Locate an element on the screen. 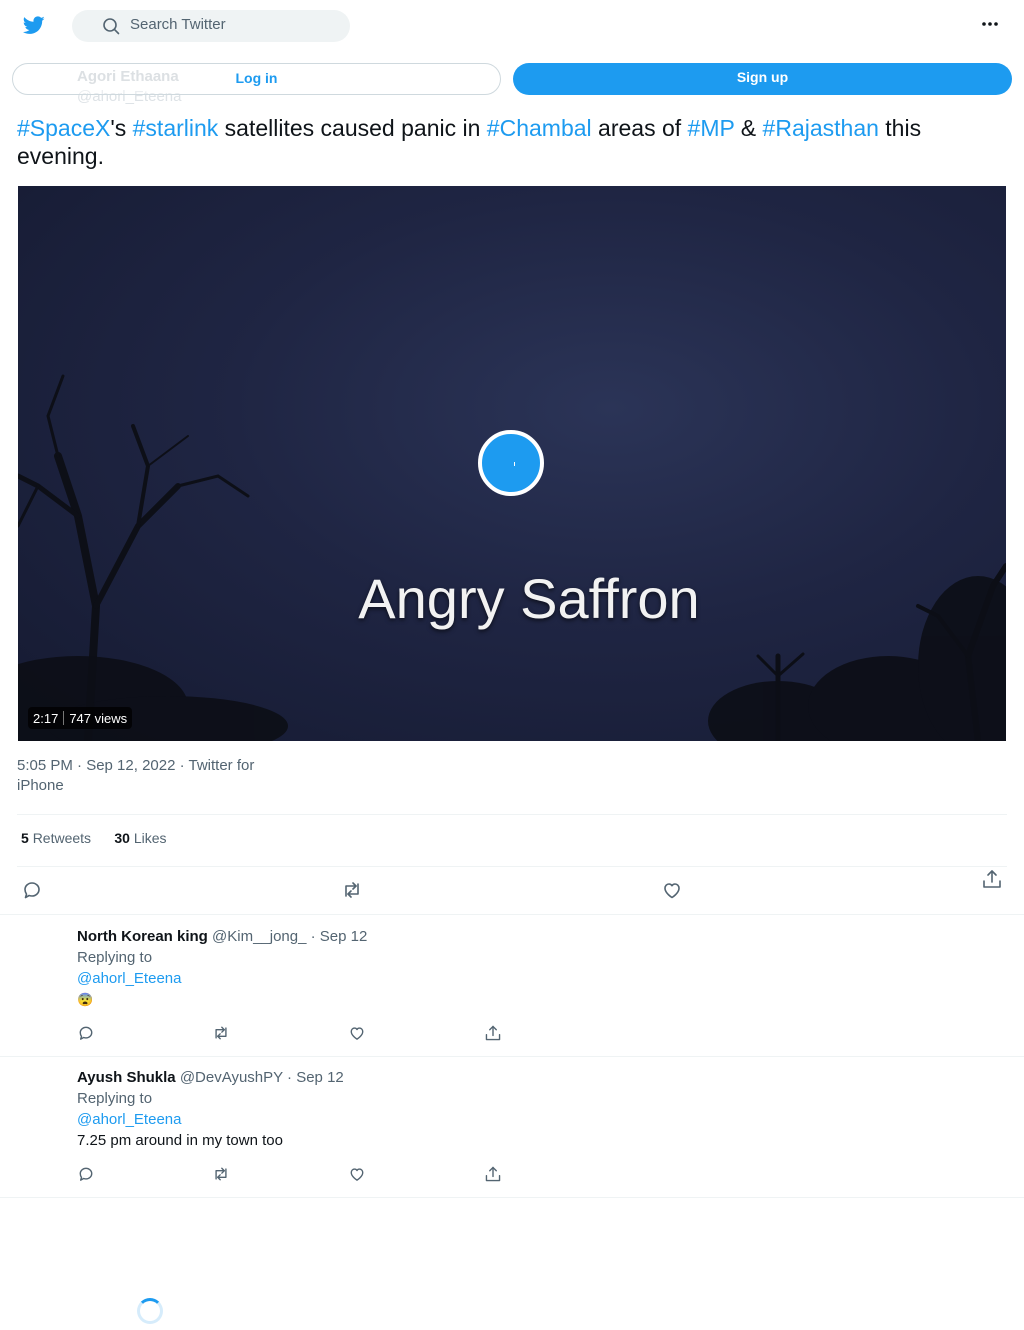 The width and height of the screenshot is (1024, 1330). reply-author-handle: @DevAyushPY is located at coordinates (231, 1077).